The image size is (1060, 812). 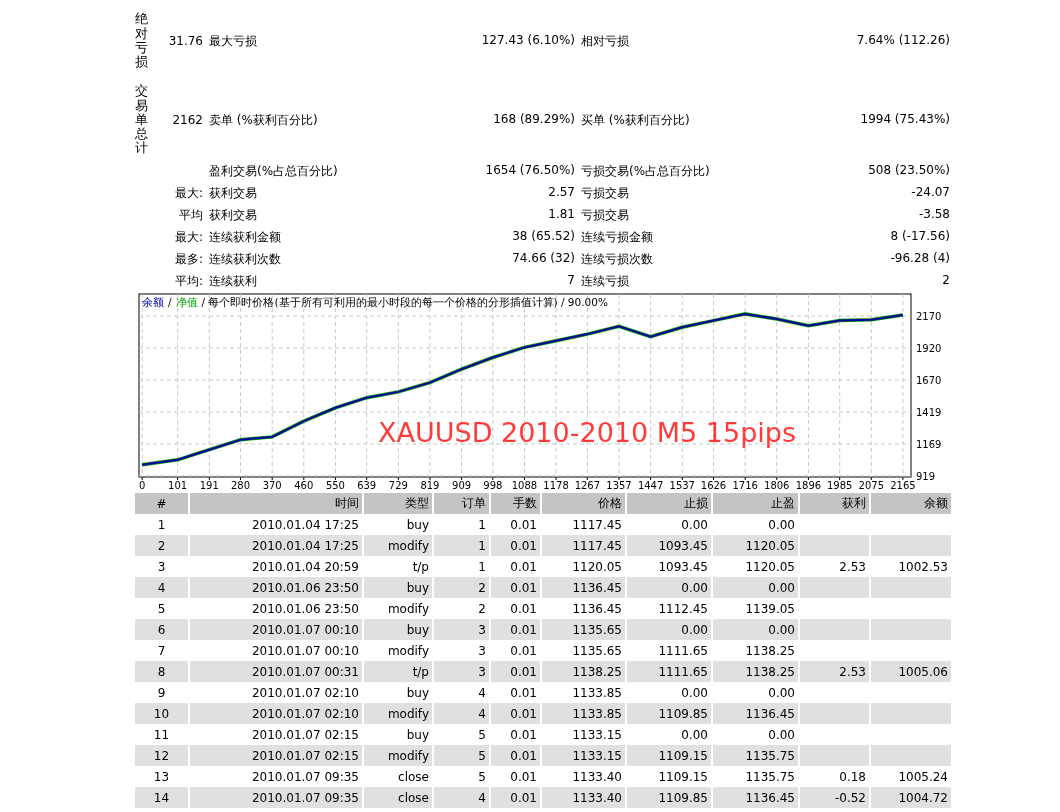 I want to click on axis-label: 1447, so click(x=650, y=485).